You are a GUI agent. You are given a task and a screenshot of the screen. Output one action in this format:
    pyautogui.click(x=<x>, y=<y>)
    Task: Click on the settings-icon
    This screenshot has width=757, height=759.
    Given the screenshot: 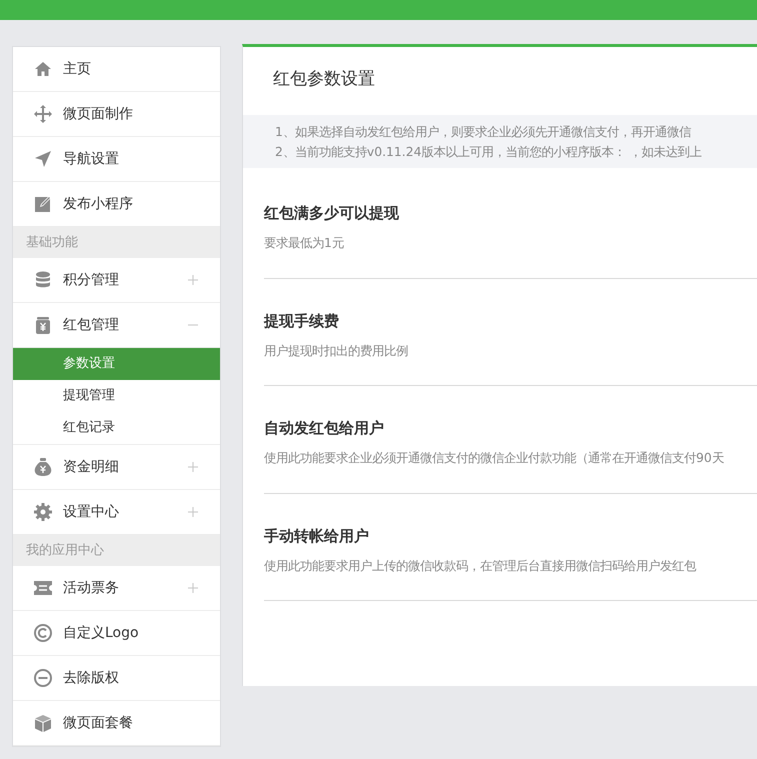 What is the action you would take?
    pyautogui.click(x=43, y=512)
    